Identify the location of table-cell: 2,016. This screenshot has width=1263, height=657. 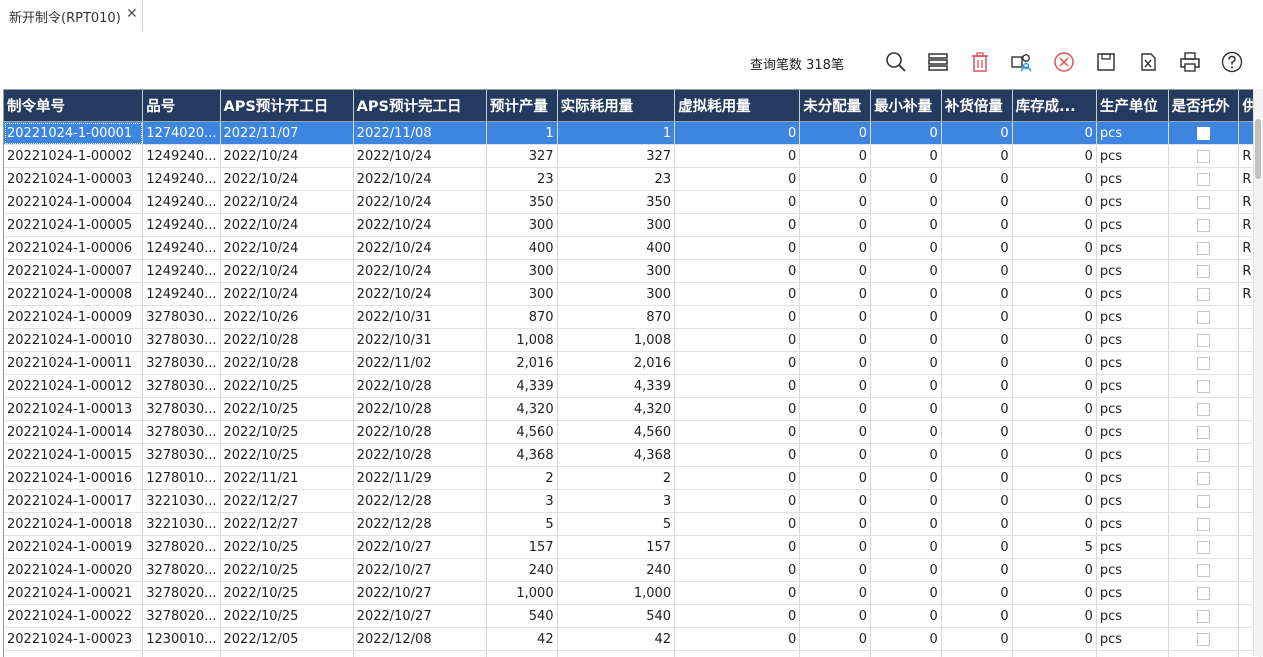
(521, 363).